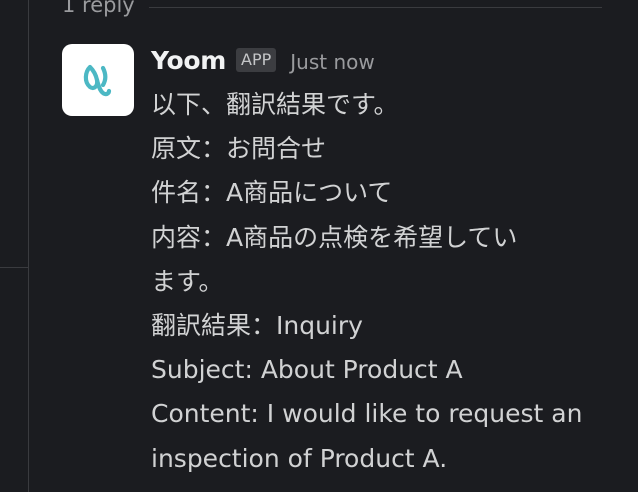 This screenshot has height=492, width=638. I want to click on thread-gutter, so click(15, 246).